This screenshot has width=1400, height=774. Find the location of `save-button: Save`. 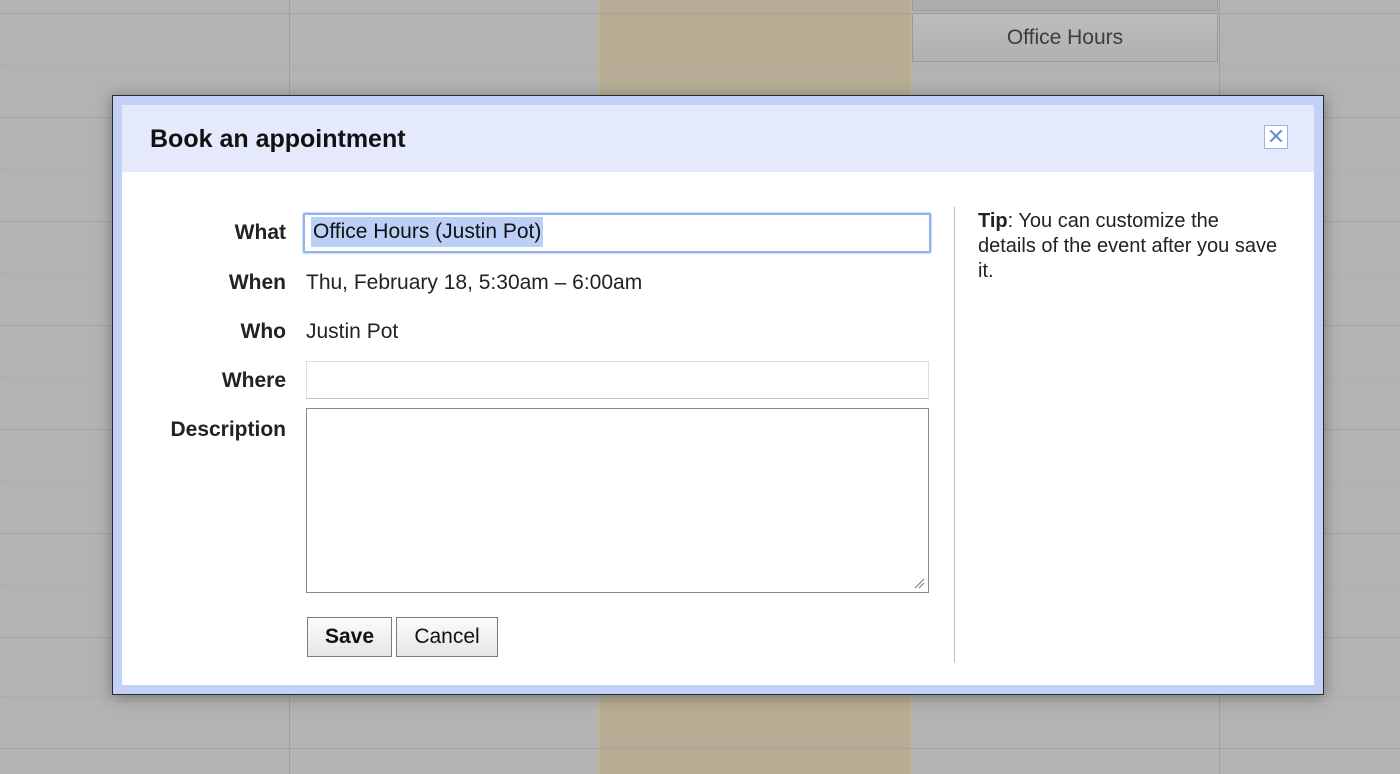

save-button: Save is located at coordinates (349, 637).